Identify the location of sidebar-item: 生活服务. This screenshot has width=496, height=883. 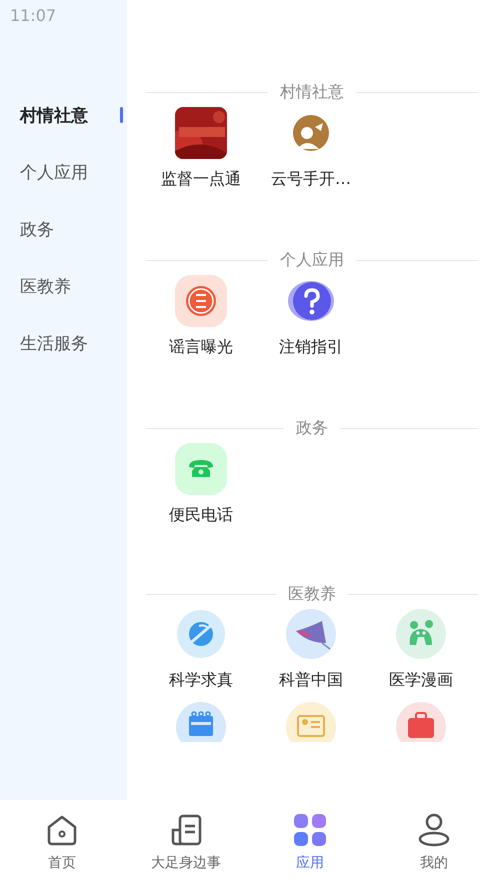
(63, 343).